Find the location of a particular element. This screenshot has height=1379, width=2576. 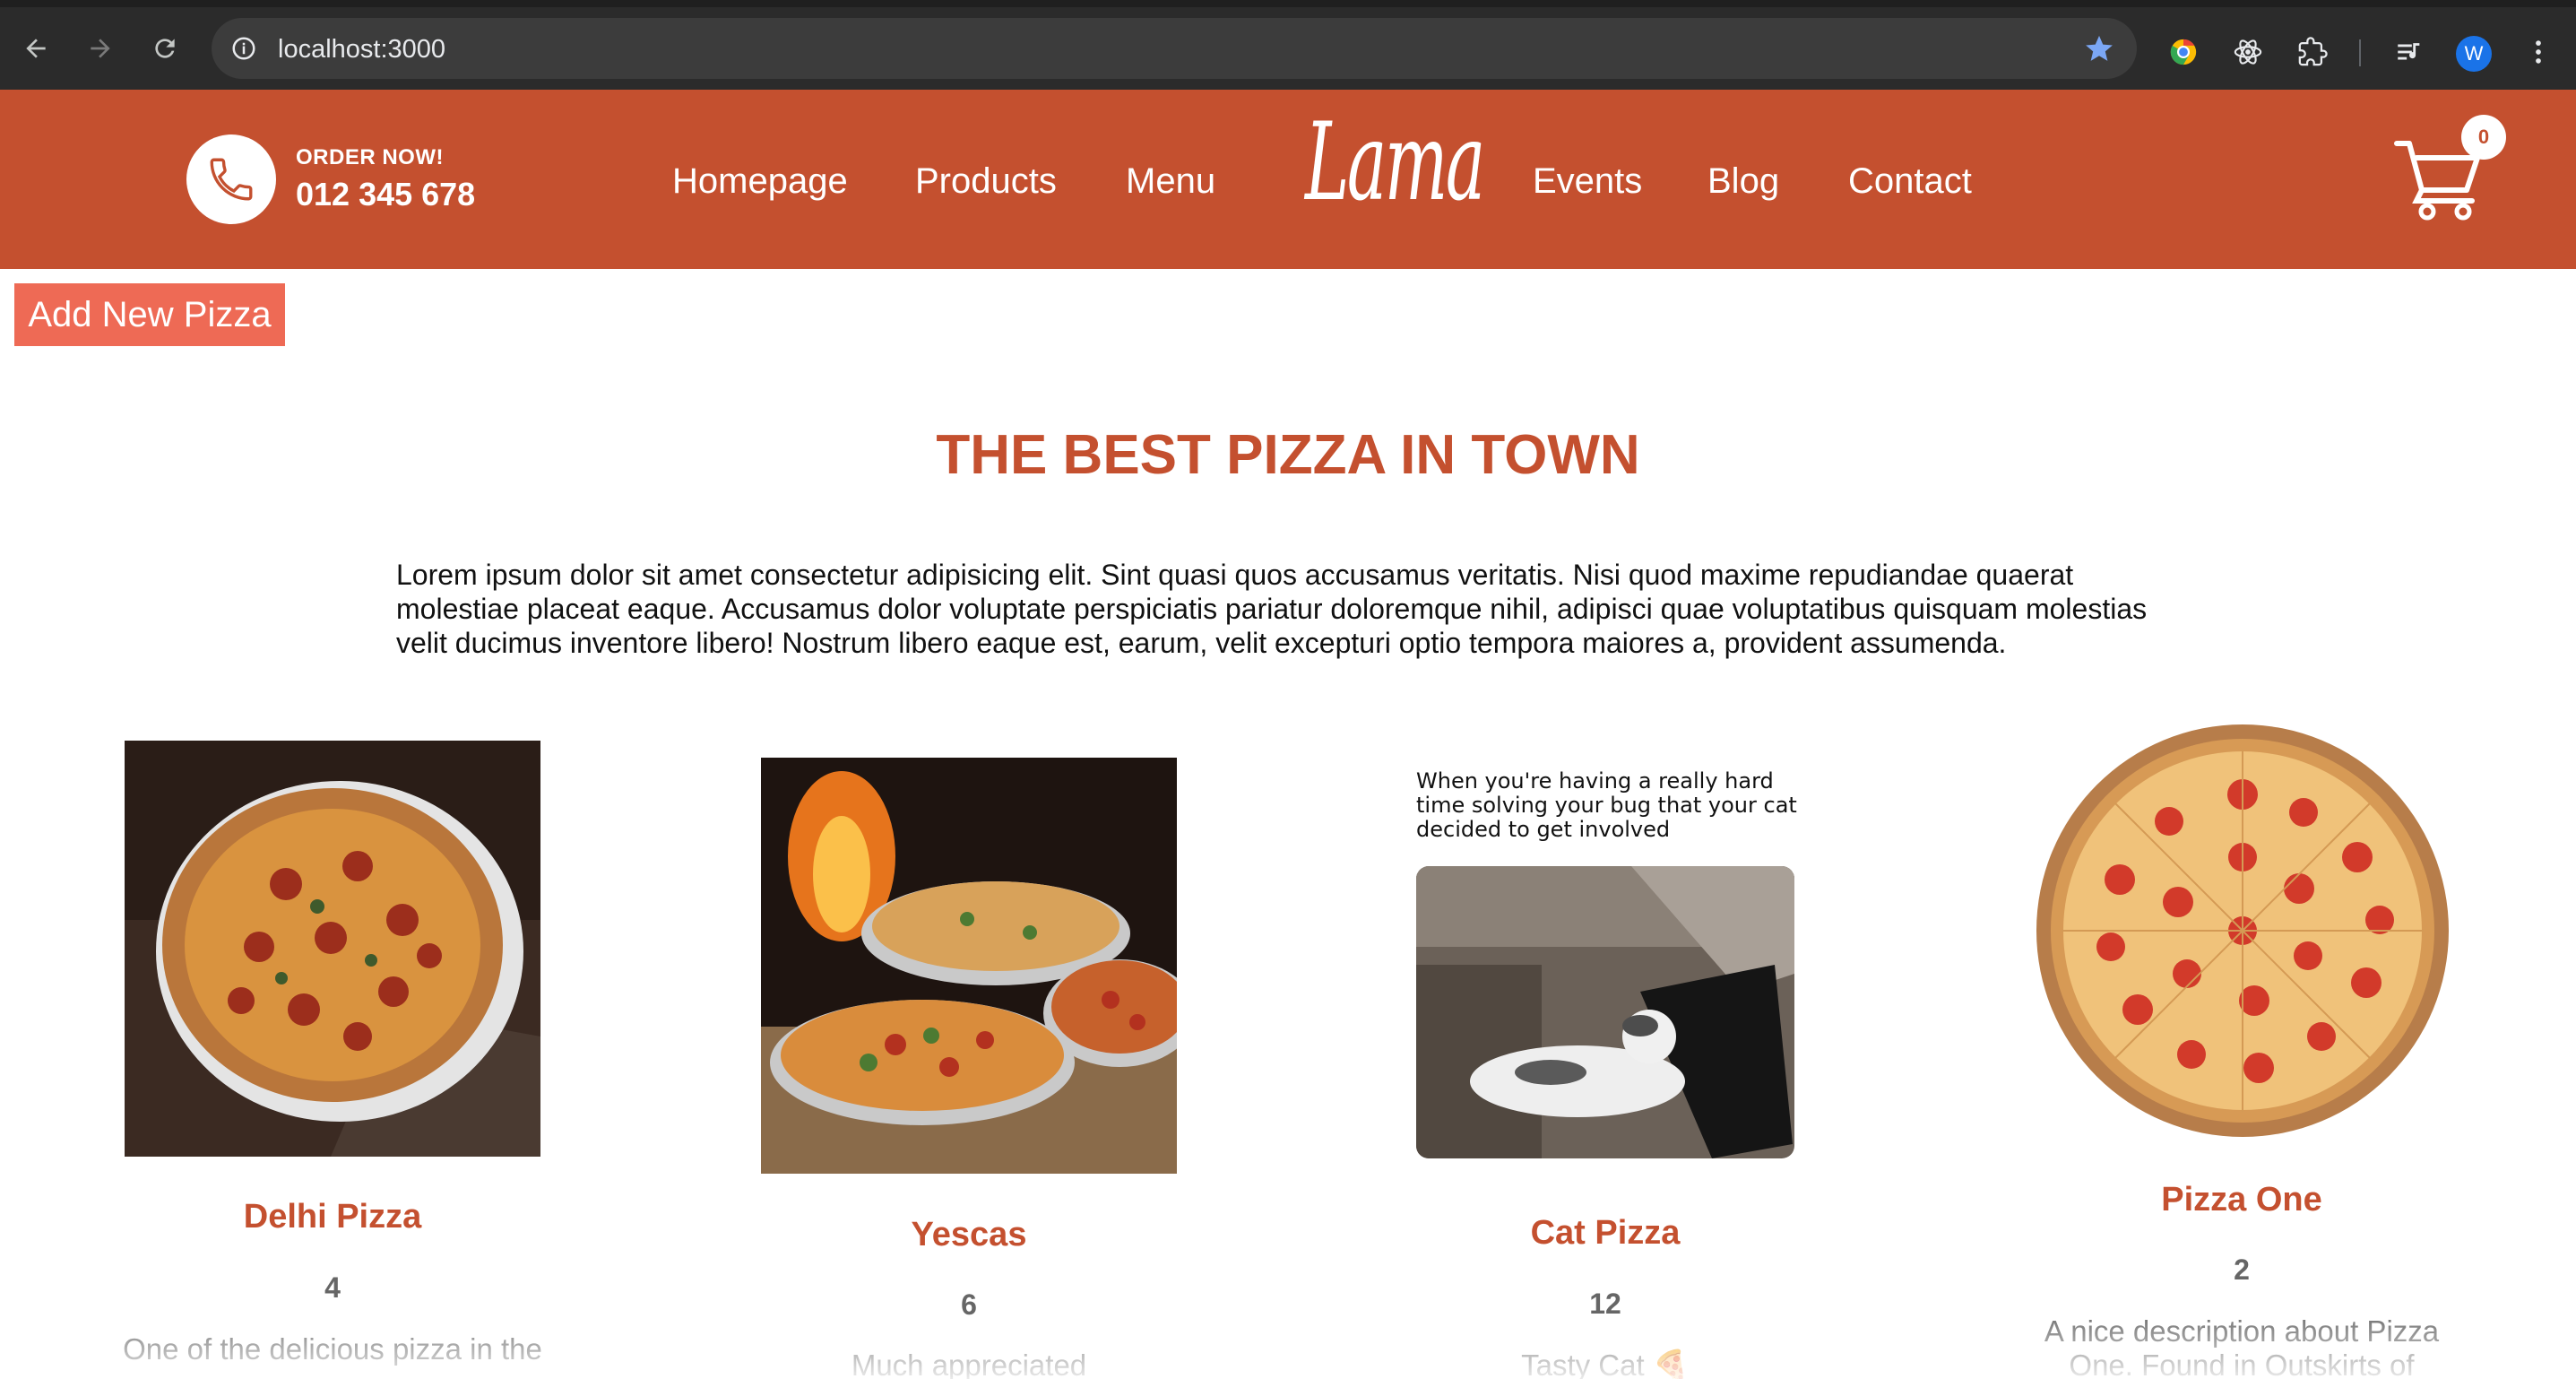

product-price: 2 is located at coordinates (2242, 1270).